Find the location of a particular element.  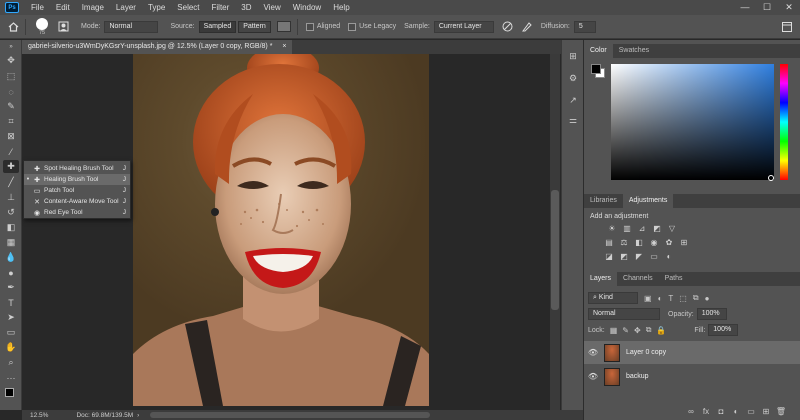

aligned-checkbox: Aligned is located at coordinates (322, 26).